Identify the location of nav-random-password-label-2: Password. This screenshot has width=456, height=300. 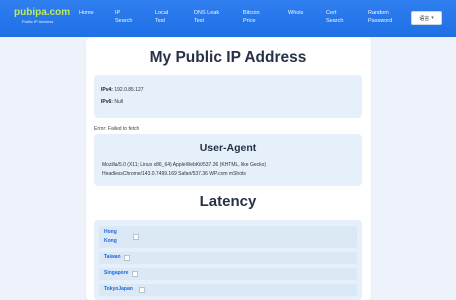
(380, 21).